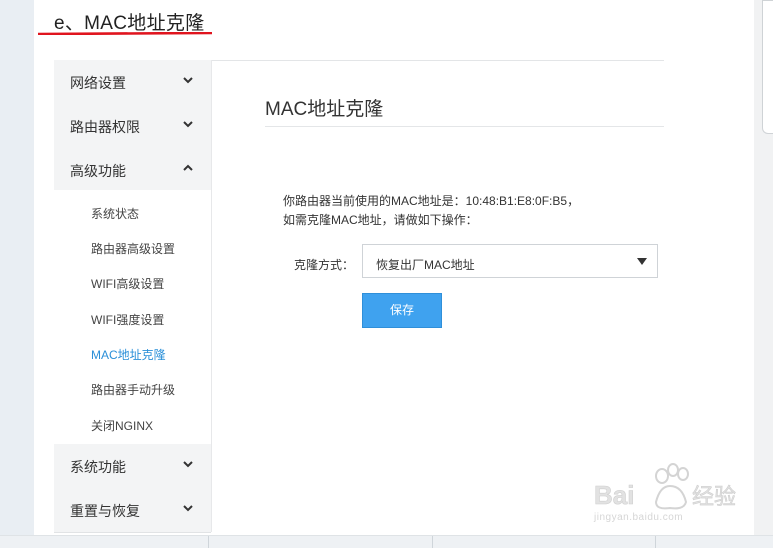 This screenshot has height=548, width=773. I want to click on sidebar-item-label: 网络设置, so click(98, 83).